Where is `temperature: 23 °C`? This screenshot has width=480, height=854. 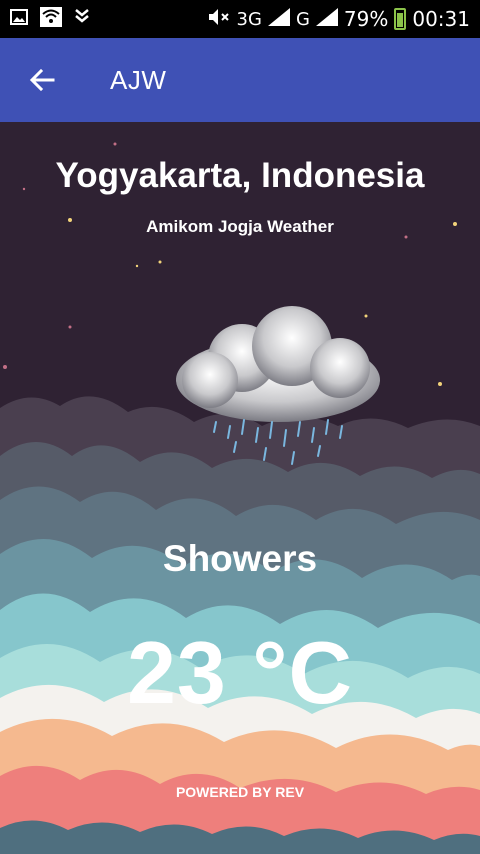
temperature: 23 °C is located at coordinates (240, 672).